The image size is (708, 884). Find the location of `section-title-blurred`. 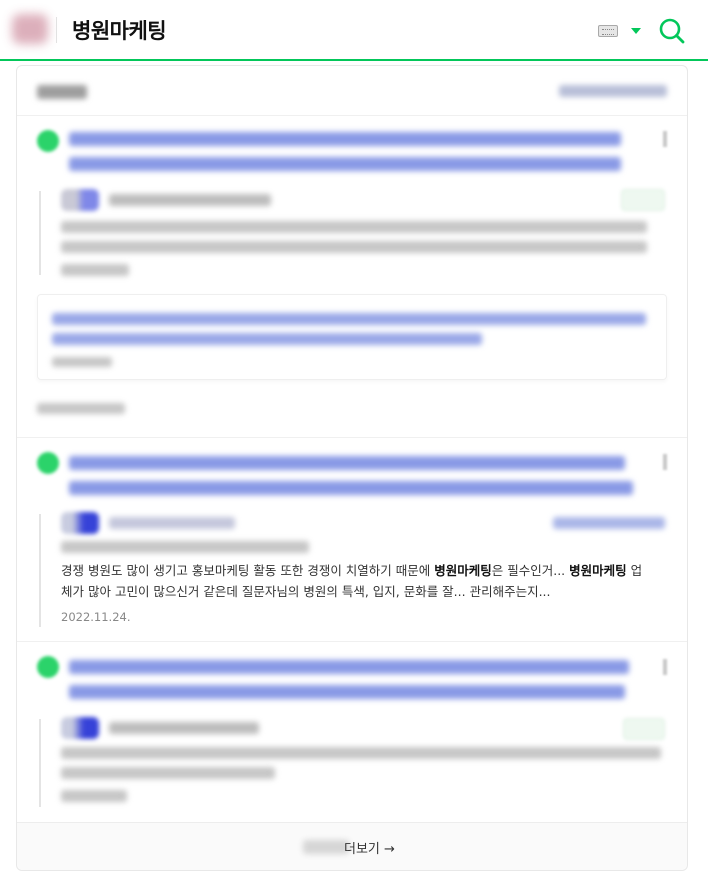

section-title-blurred is located at coordinates (62, 92).